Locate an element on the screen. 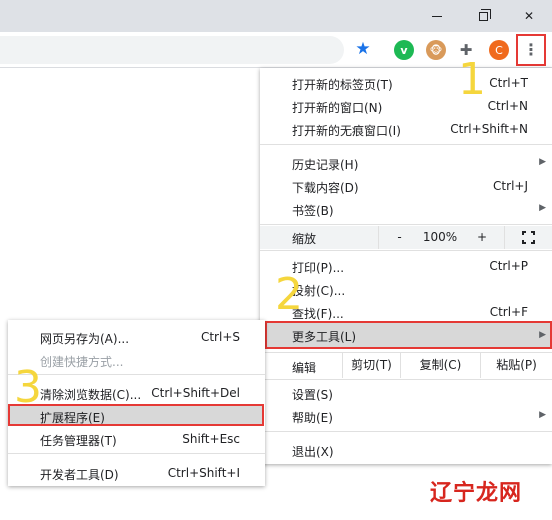 The image size is (552, 520). kebab-menu-icon: ⋮ is located at coordinates (531, 49).